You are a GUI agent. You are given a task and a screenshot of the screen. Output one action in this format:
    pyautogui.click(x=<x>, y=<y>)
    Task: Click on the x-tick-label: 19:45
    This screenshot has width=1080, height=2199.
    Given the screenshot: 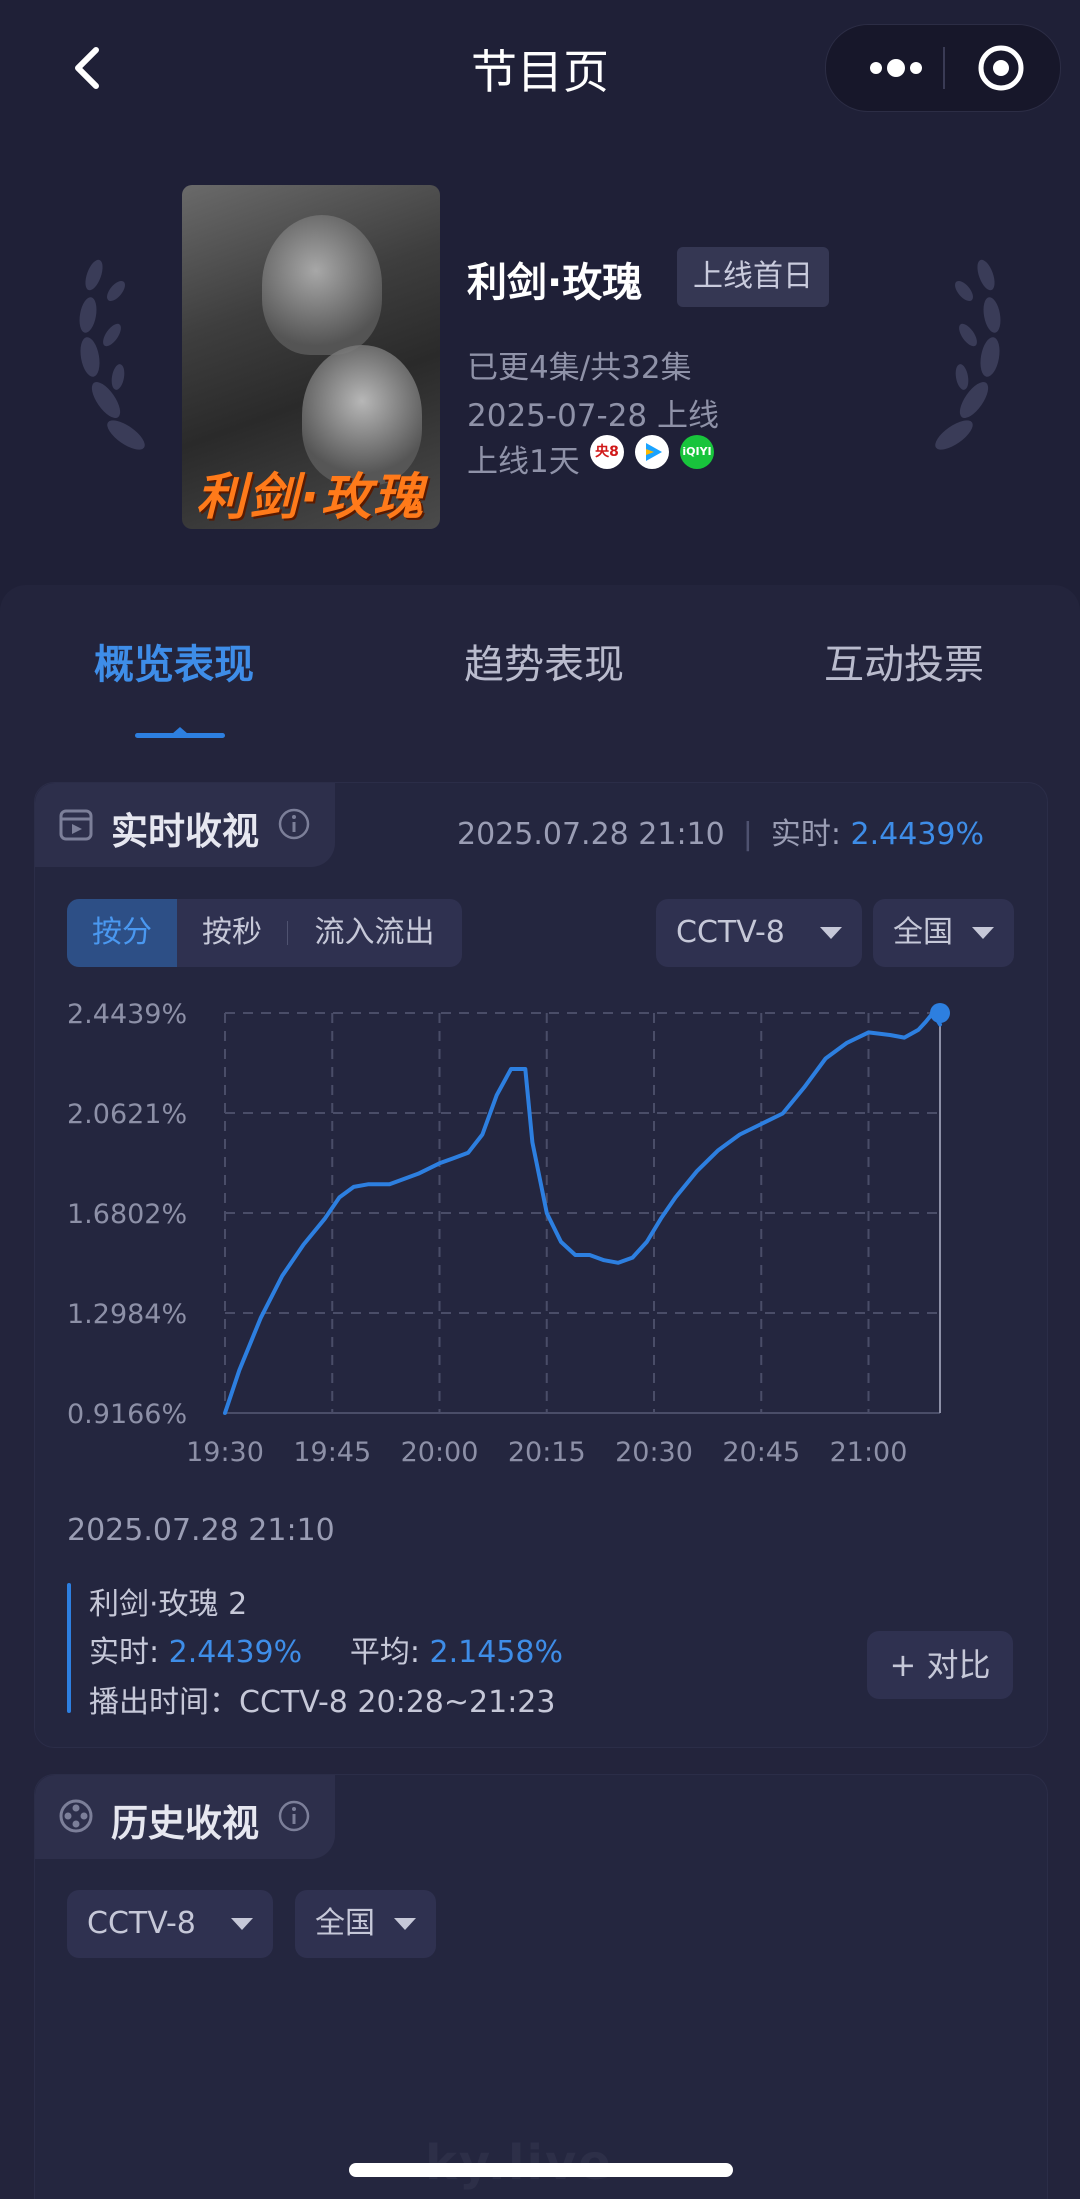 What is the action you would take?
    pyautogui.click(x=332, y=1452)
    